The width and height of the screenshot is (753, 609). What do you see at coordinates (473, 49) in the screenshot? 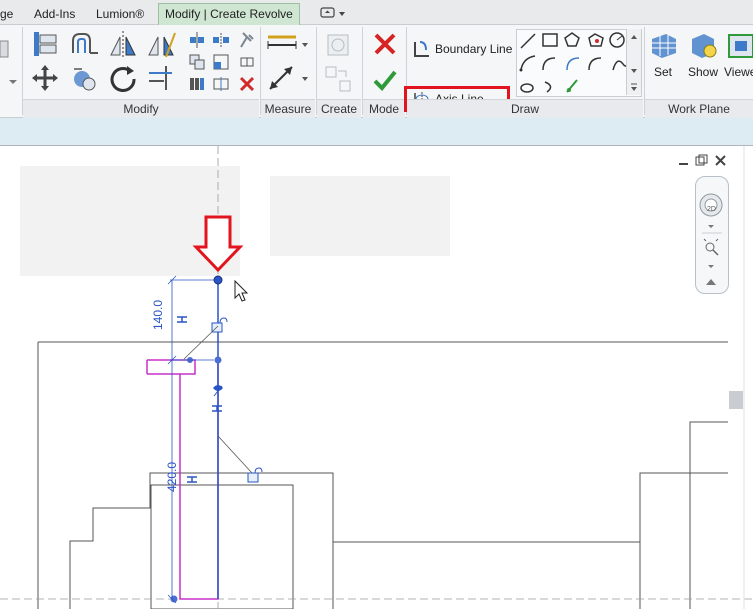
I see `boundary-line-button: Boundary Line` at bounding box center [473, 49].